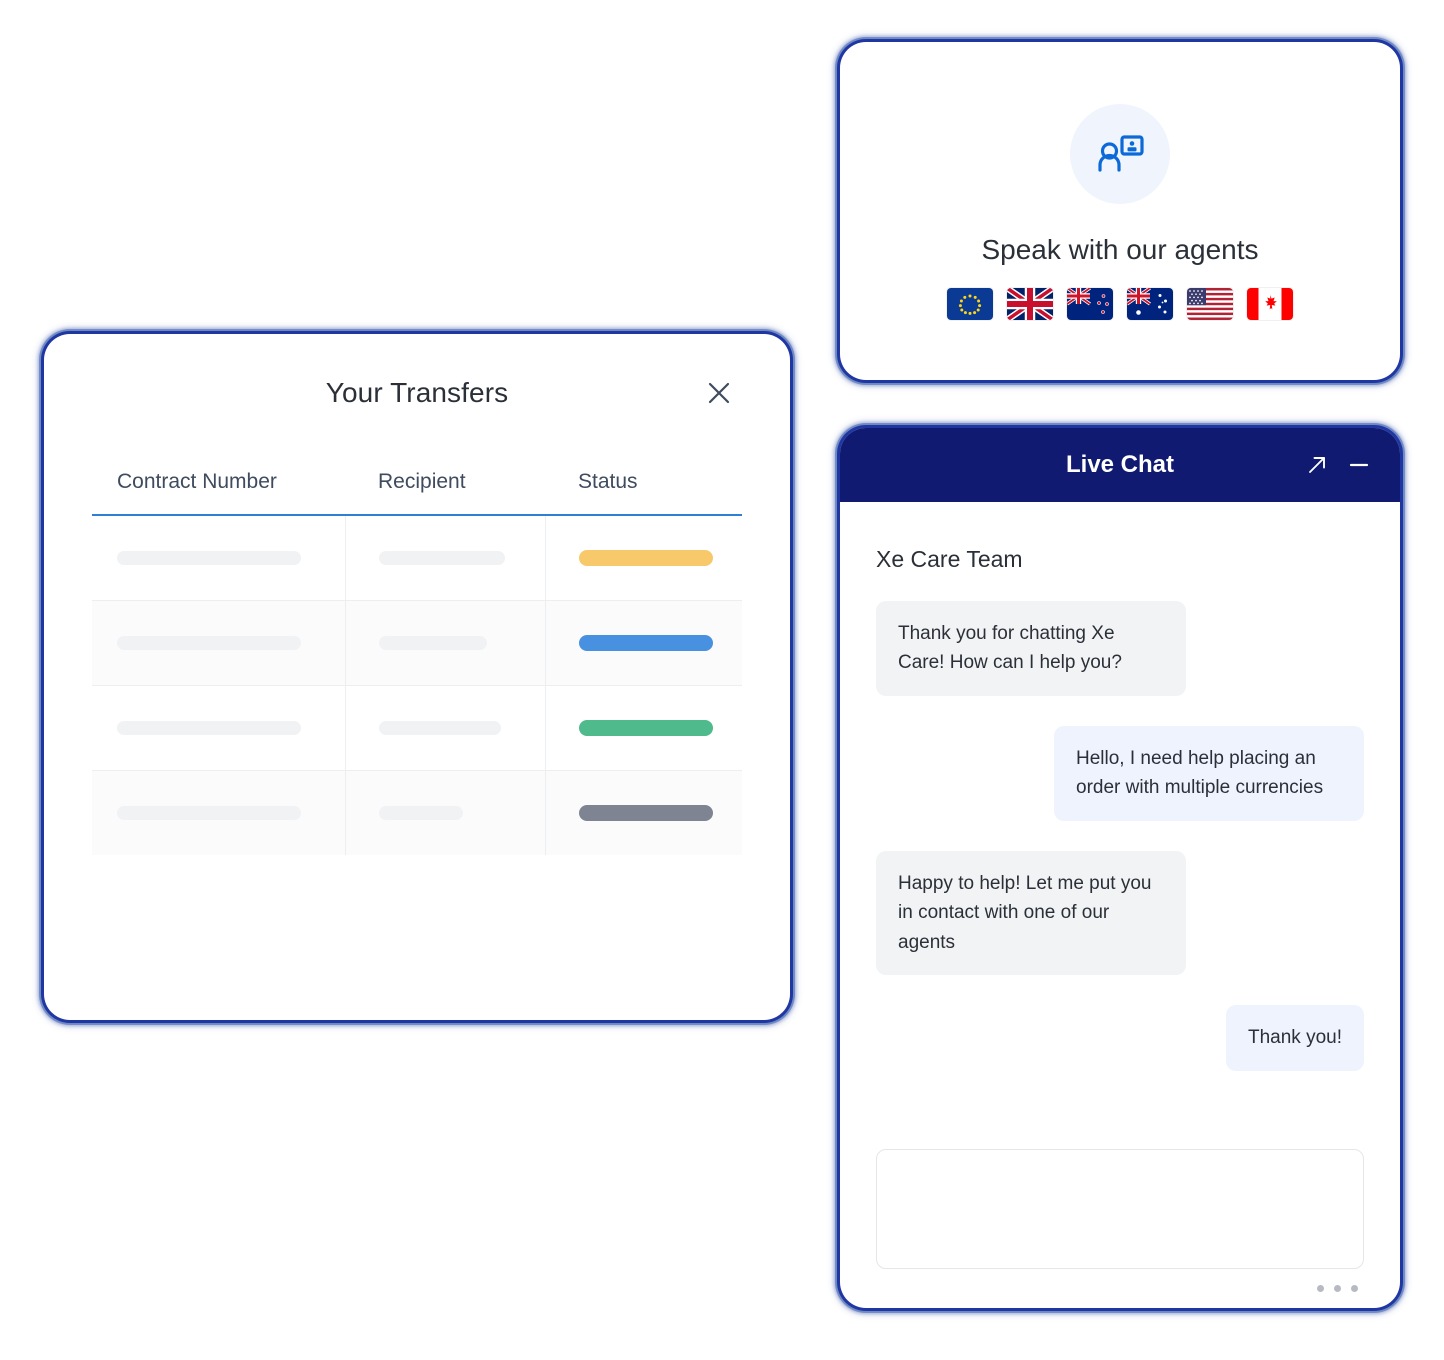 The width and height of the screenshot is (1444, 1360). I want to click on chat-footer, so click(1120, 1228).